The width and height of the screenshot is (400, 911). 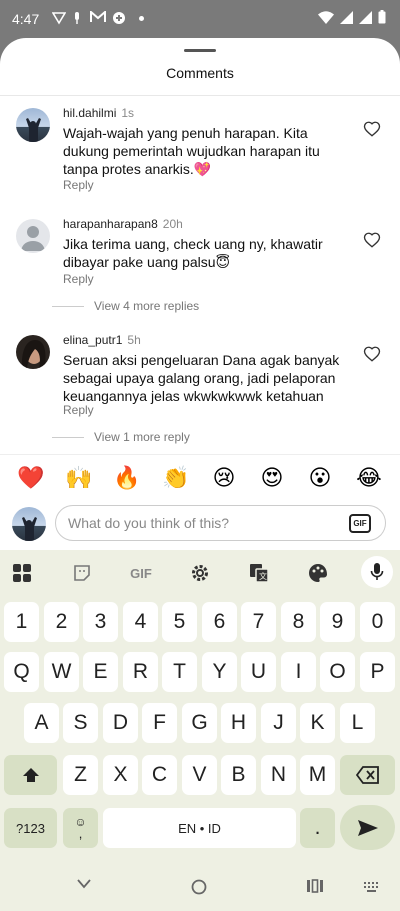 What do you see at coordinates (199, 828) in the screenshot?
I see `space-key: EN • ID` at bounding box center [199, 828].